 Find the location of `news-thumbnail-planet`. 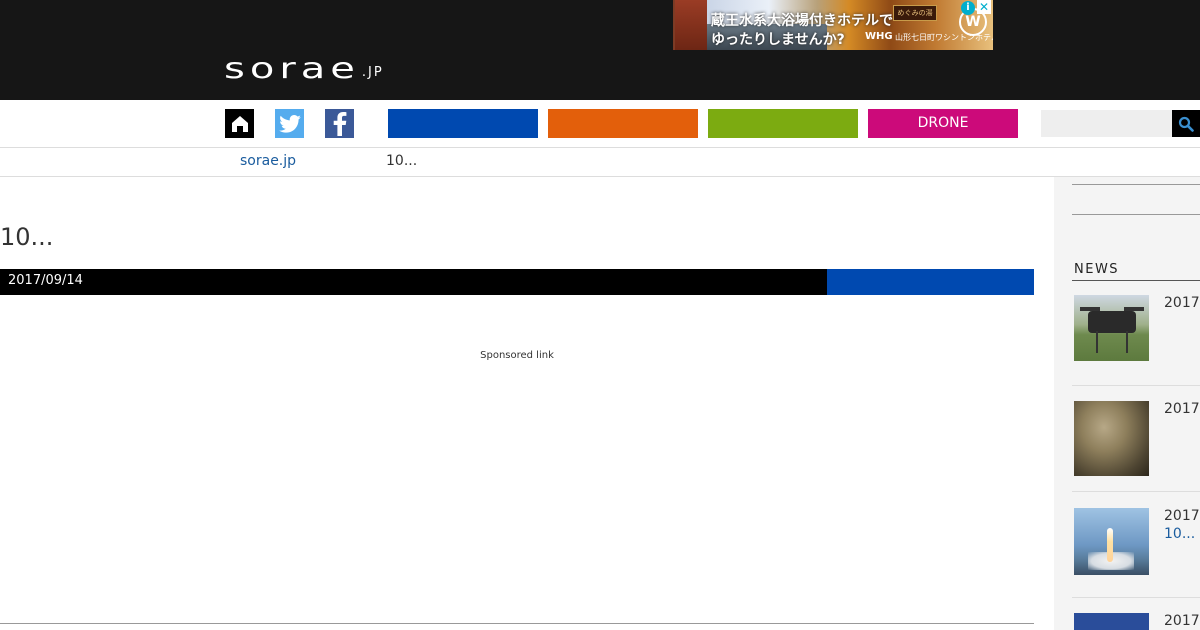

news-thumbnail-planet is located at coordinates (1111, 438).